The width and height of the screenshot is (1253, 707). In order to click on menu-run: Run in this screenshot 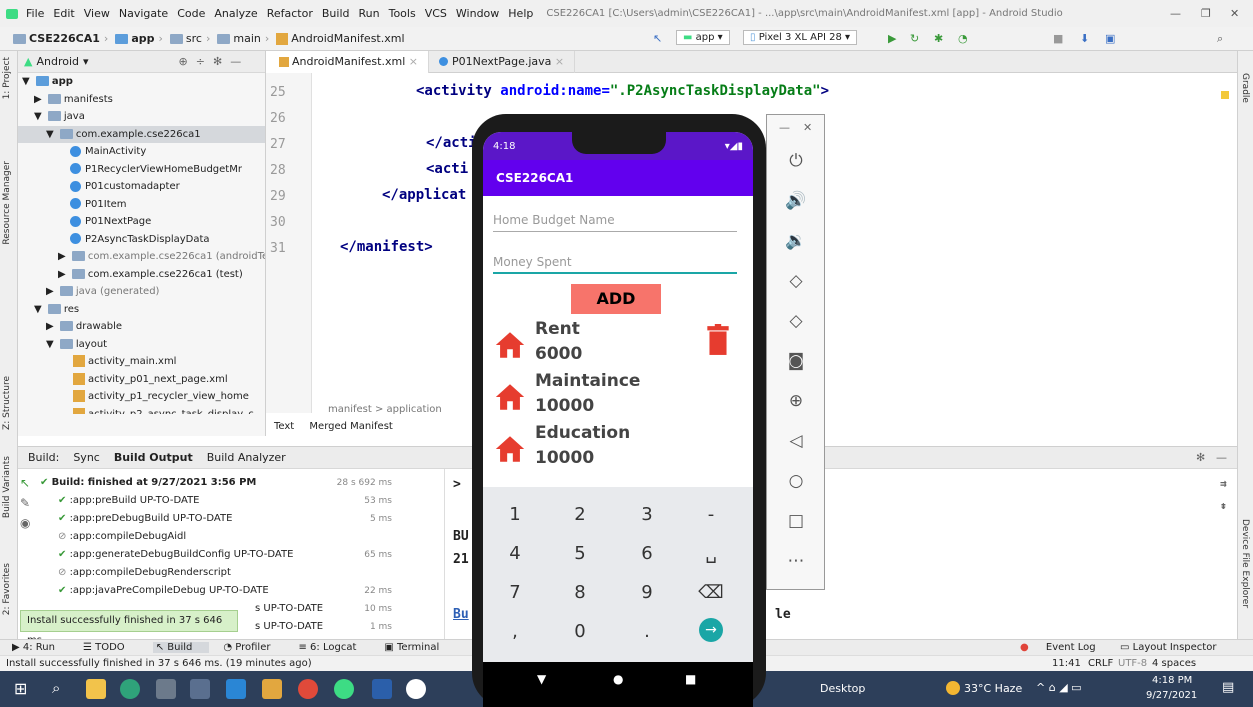, I will do `click(369, 13)`.